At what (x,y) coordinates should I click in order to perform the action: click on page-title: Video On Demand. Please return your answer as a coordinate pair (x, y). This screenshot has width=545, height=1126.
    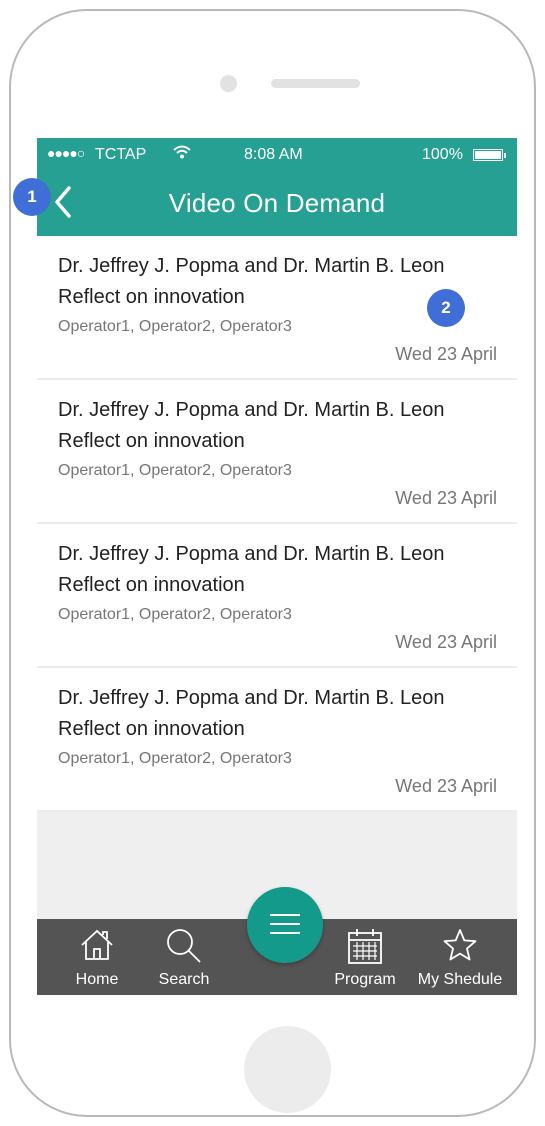
    Looking at the image, I should click on (277, 203).